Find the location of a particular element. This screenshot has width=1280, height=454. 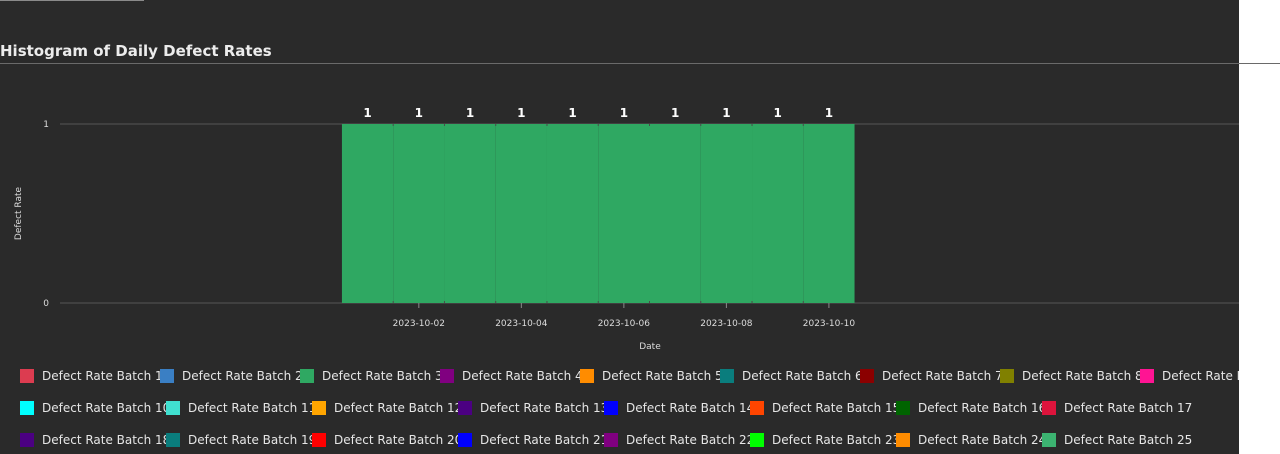

x-tick-label: 2023-10-02 is located at coordinates (419, 324).